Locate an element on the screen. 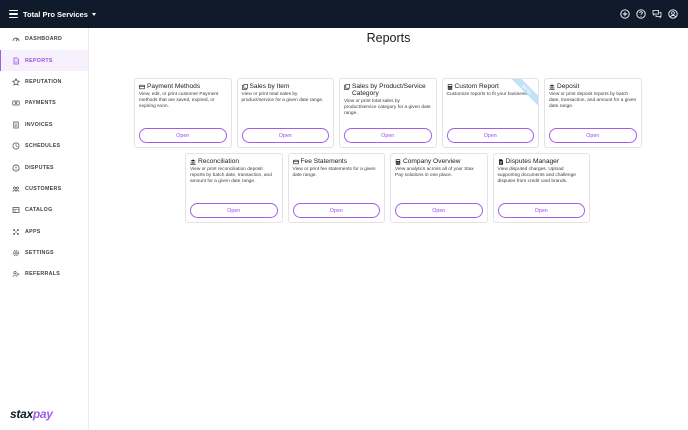  sidebar-item-label: REFERRALS is located at coordinates (43, 274).